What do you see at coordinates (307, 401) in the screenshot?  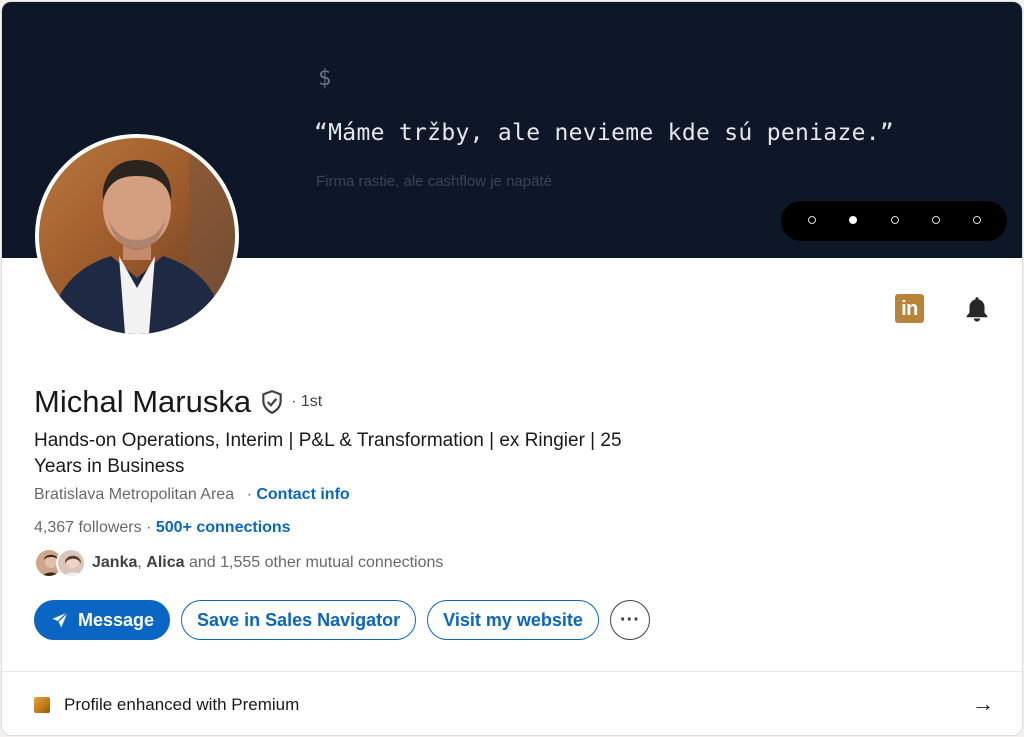 I see `connection-degree: · 1st` at bounding box center [307, 401].